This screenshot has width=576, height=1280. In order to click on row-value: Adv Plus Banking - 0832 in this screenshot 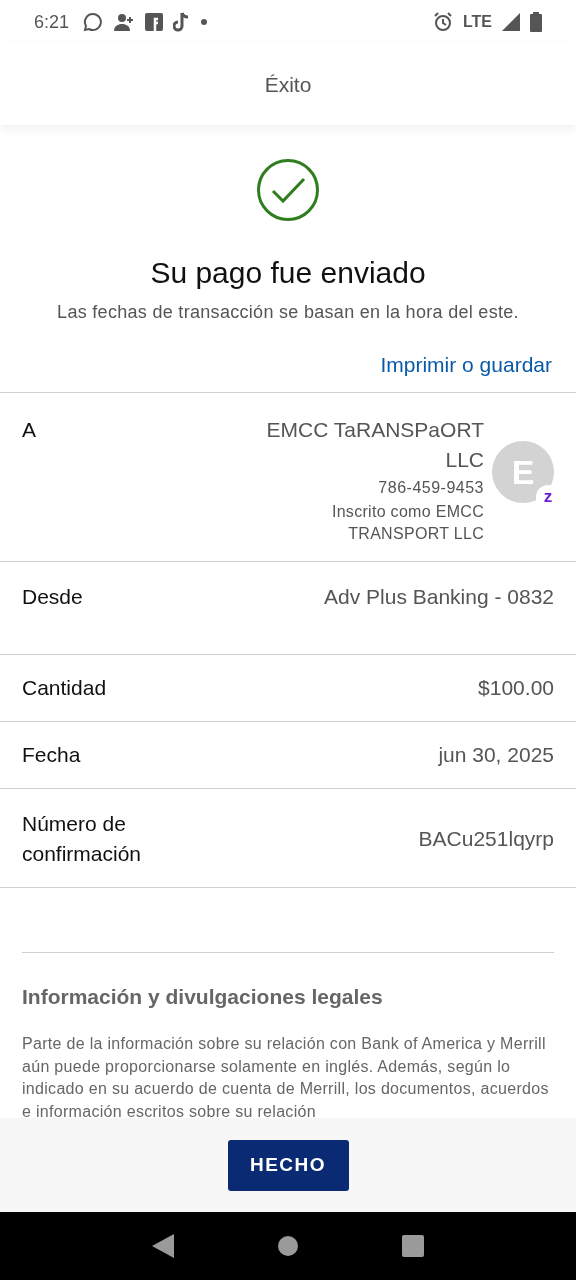, I will do `click(439, 597)`.